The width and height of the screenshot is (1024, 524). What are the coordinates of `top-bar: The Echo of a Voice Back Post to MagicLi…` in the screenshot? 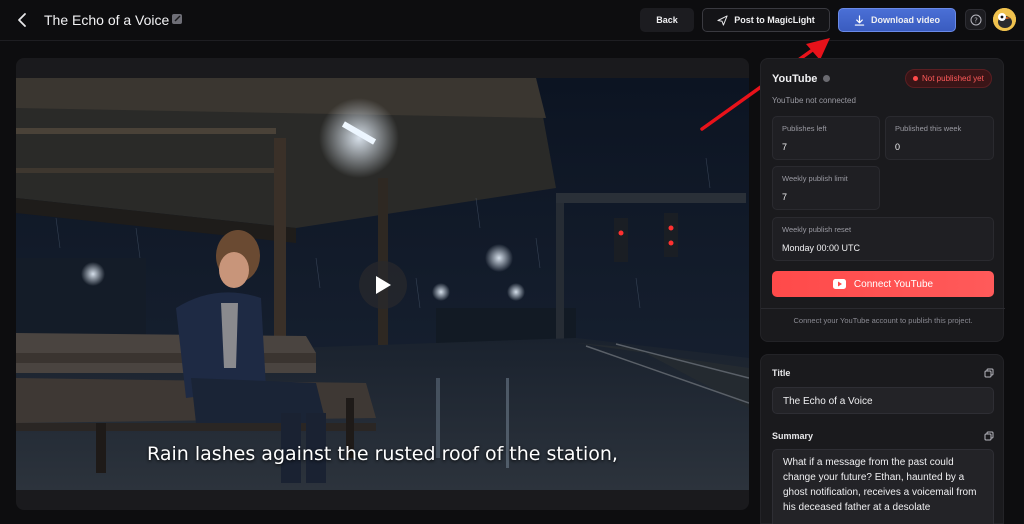 It's located at (512, 20).